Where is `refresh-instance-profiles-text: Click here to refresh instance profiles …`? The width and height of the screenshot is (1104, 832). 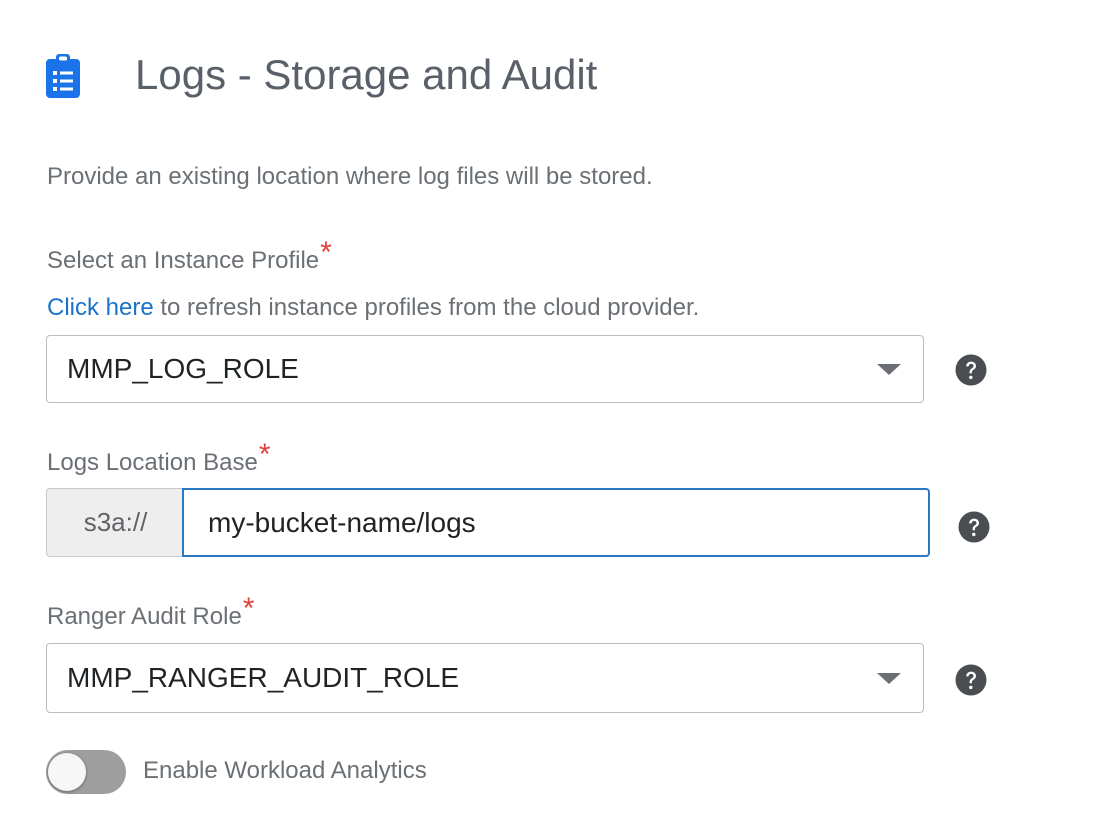 refresh-instance-profiles-text: Click here to refresh instance profiles … is located at coordinates (373, 308).